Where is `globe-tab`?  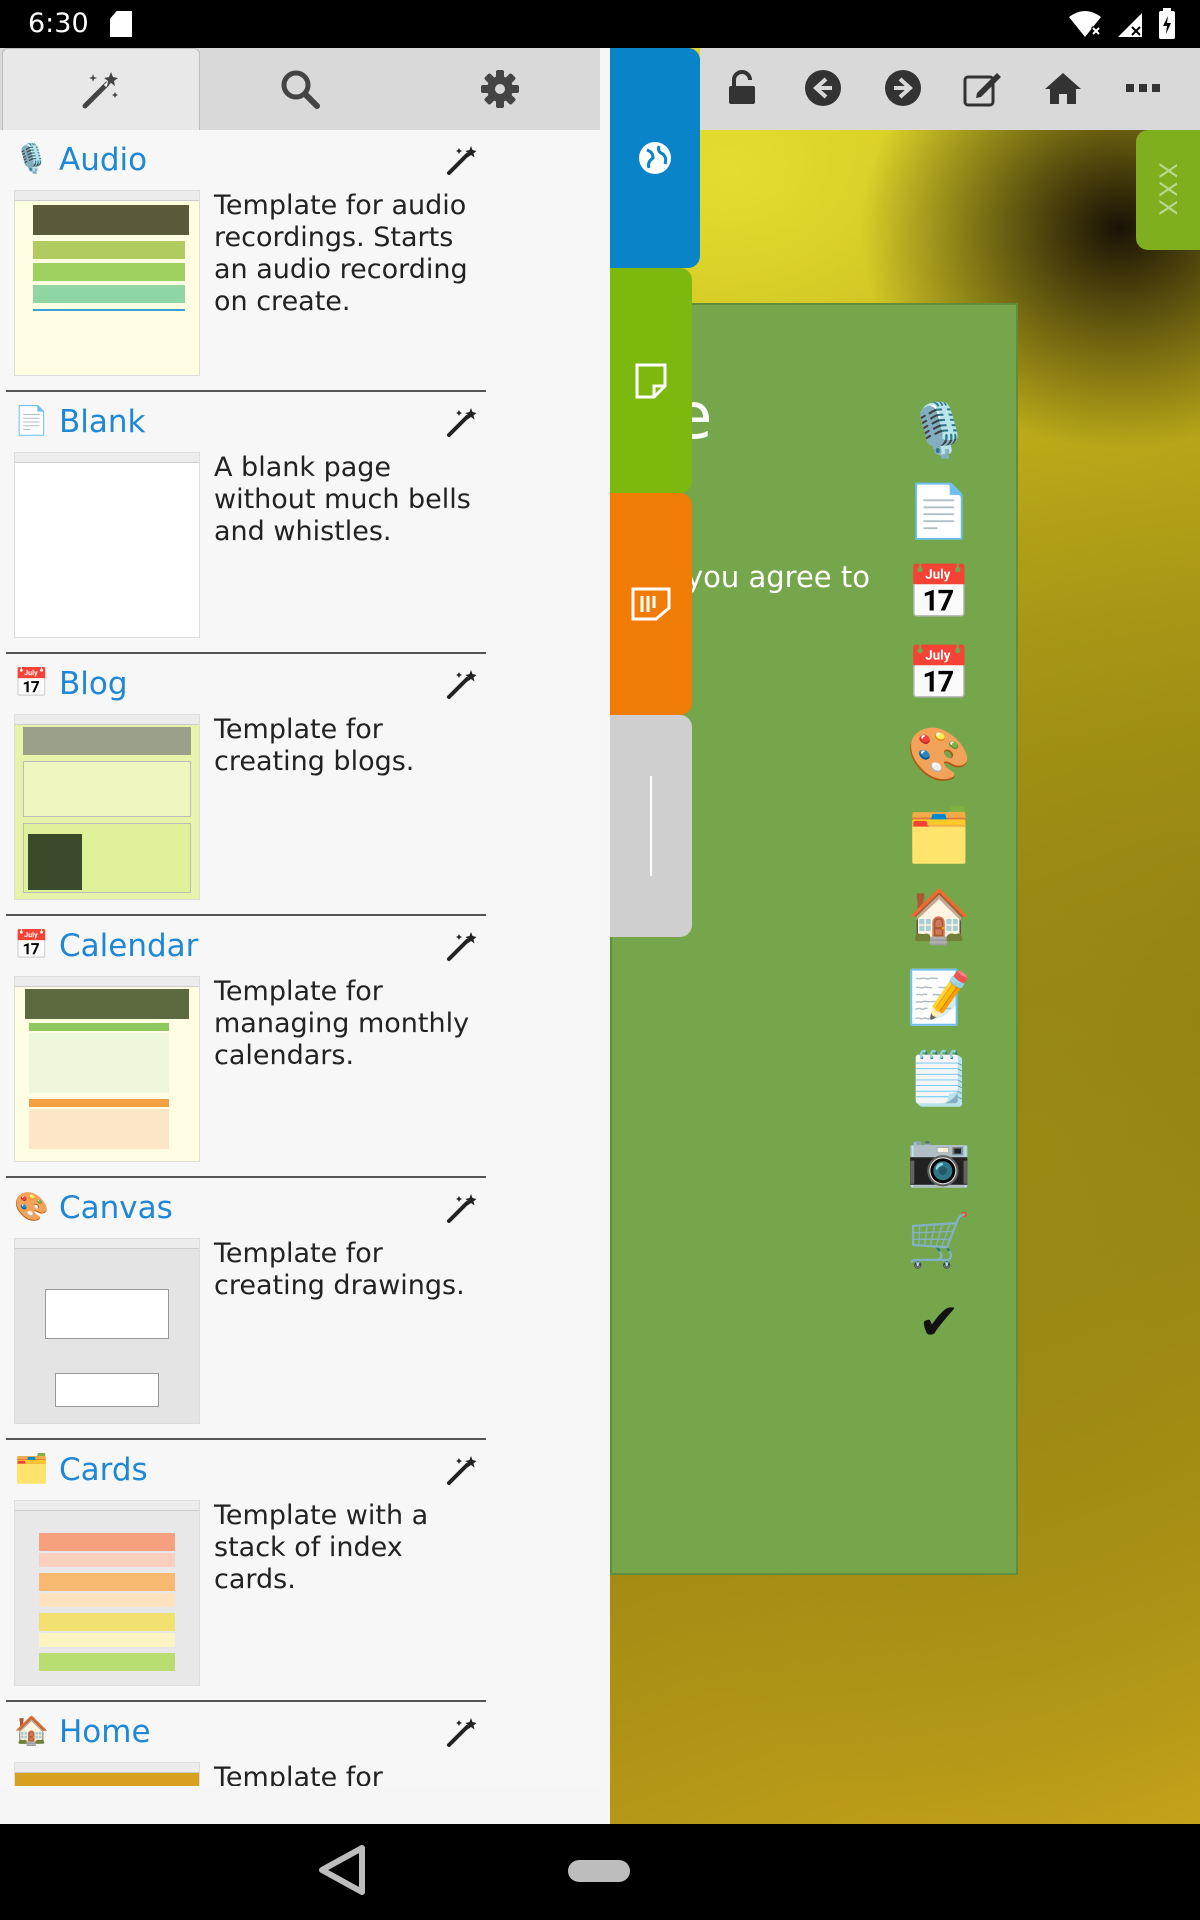
globe-tab is located at coordinates (655, 158).